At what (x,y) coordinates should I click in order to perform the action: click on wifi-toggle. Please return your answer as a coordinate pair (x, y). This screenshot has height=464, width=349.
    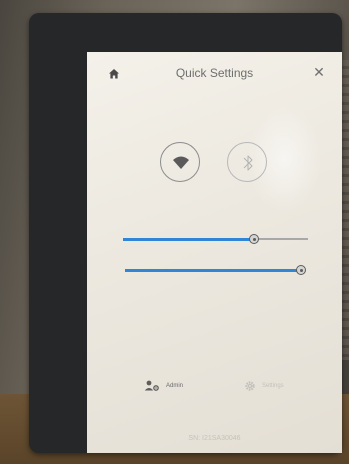
    Looking at the image, I should click on (180, 162).